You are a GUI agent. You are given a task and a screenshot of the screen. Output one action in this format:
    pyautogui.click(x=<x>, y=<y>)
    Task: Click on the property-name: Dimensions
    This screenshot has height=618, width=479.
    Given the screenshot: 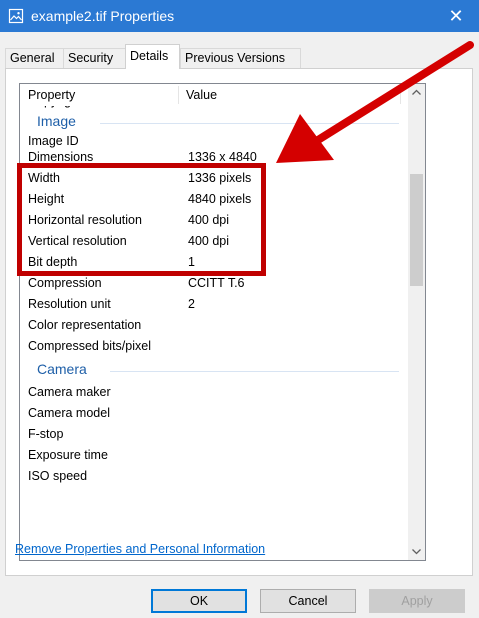 What is the action you would take?
    pyautogui.click(x=61, y=157)
    